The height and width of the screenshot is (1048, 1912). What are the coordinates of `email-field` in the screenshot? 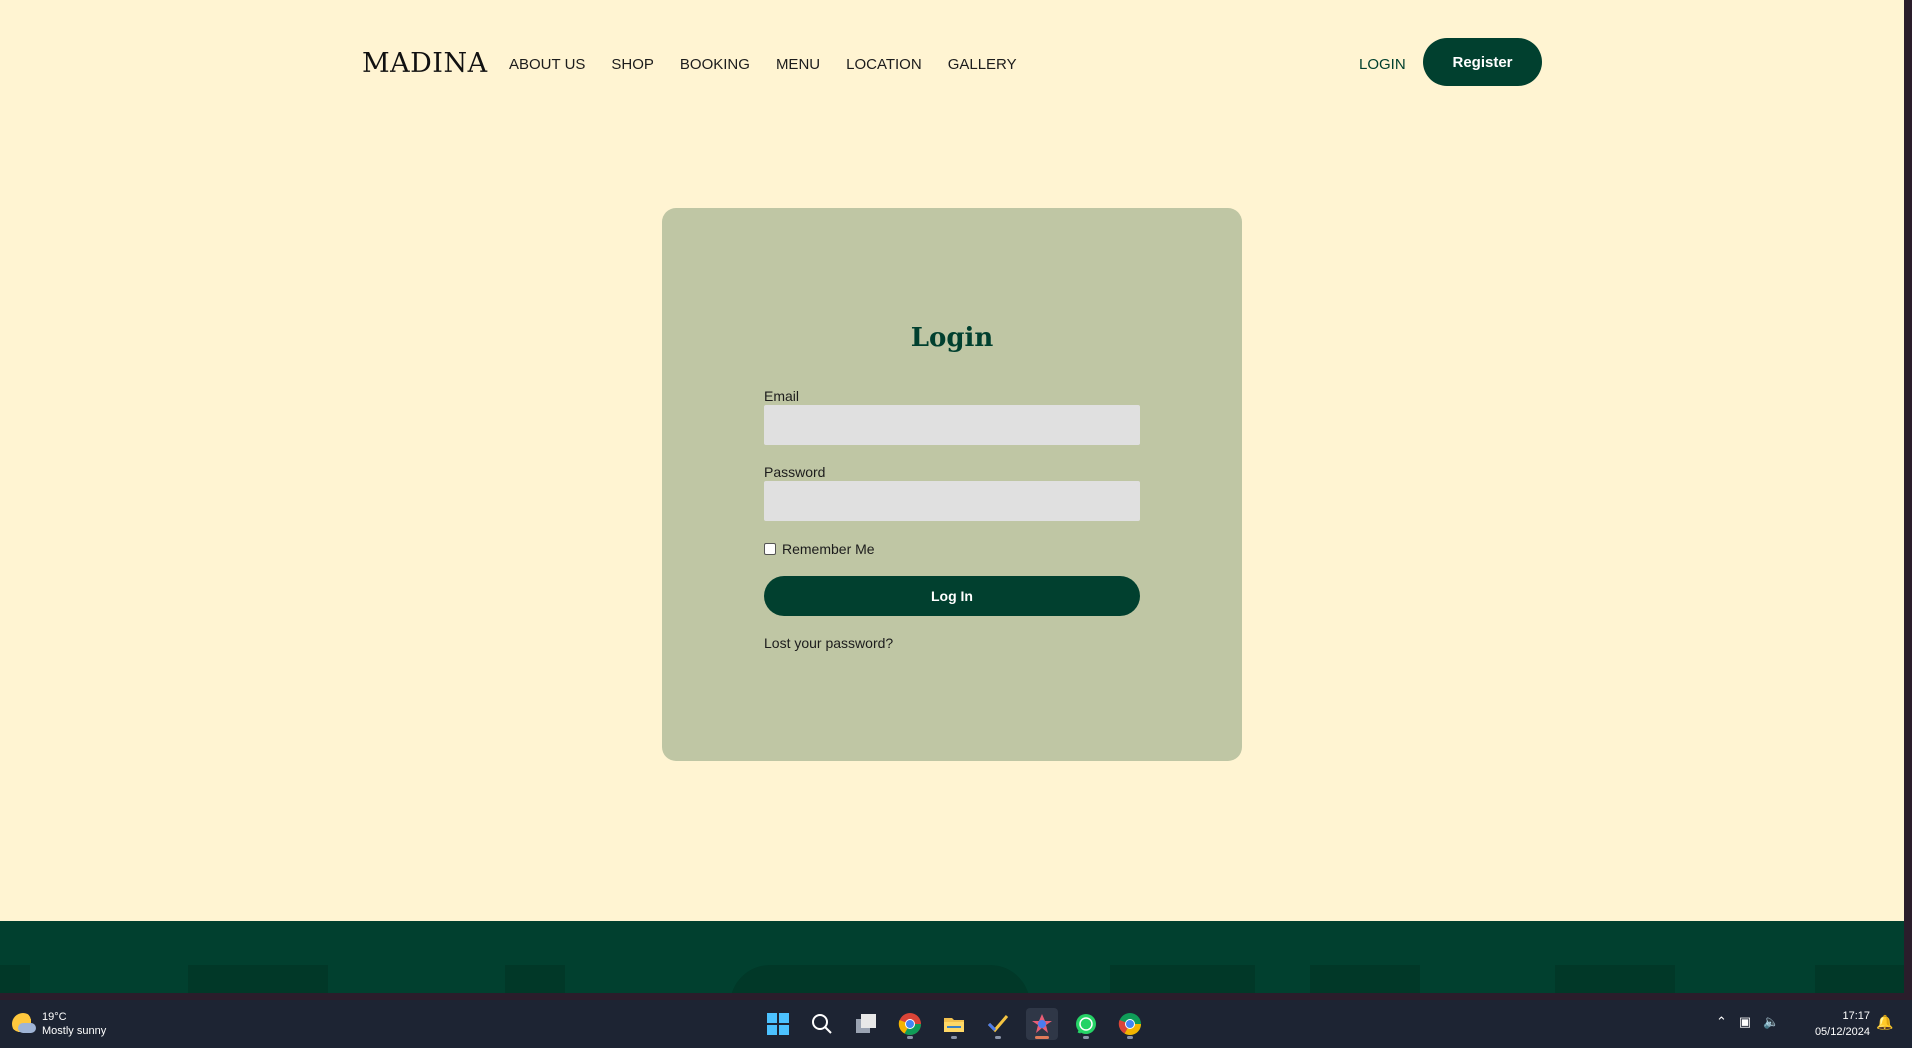 It's located at (952, 425).